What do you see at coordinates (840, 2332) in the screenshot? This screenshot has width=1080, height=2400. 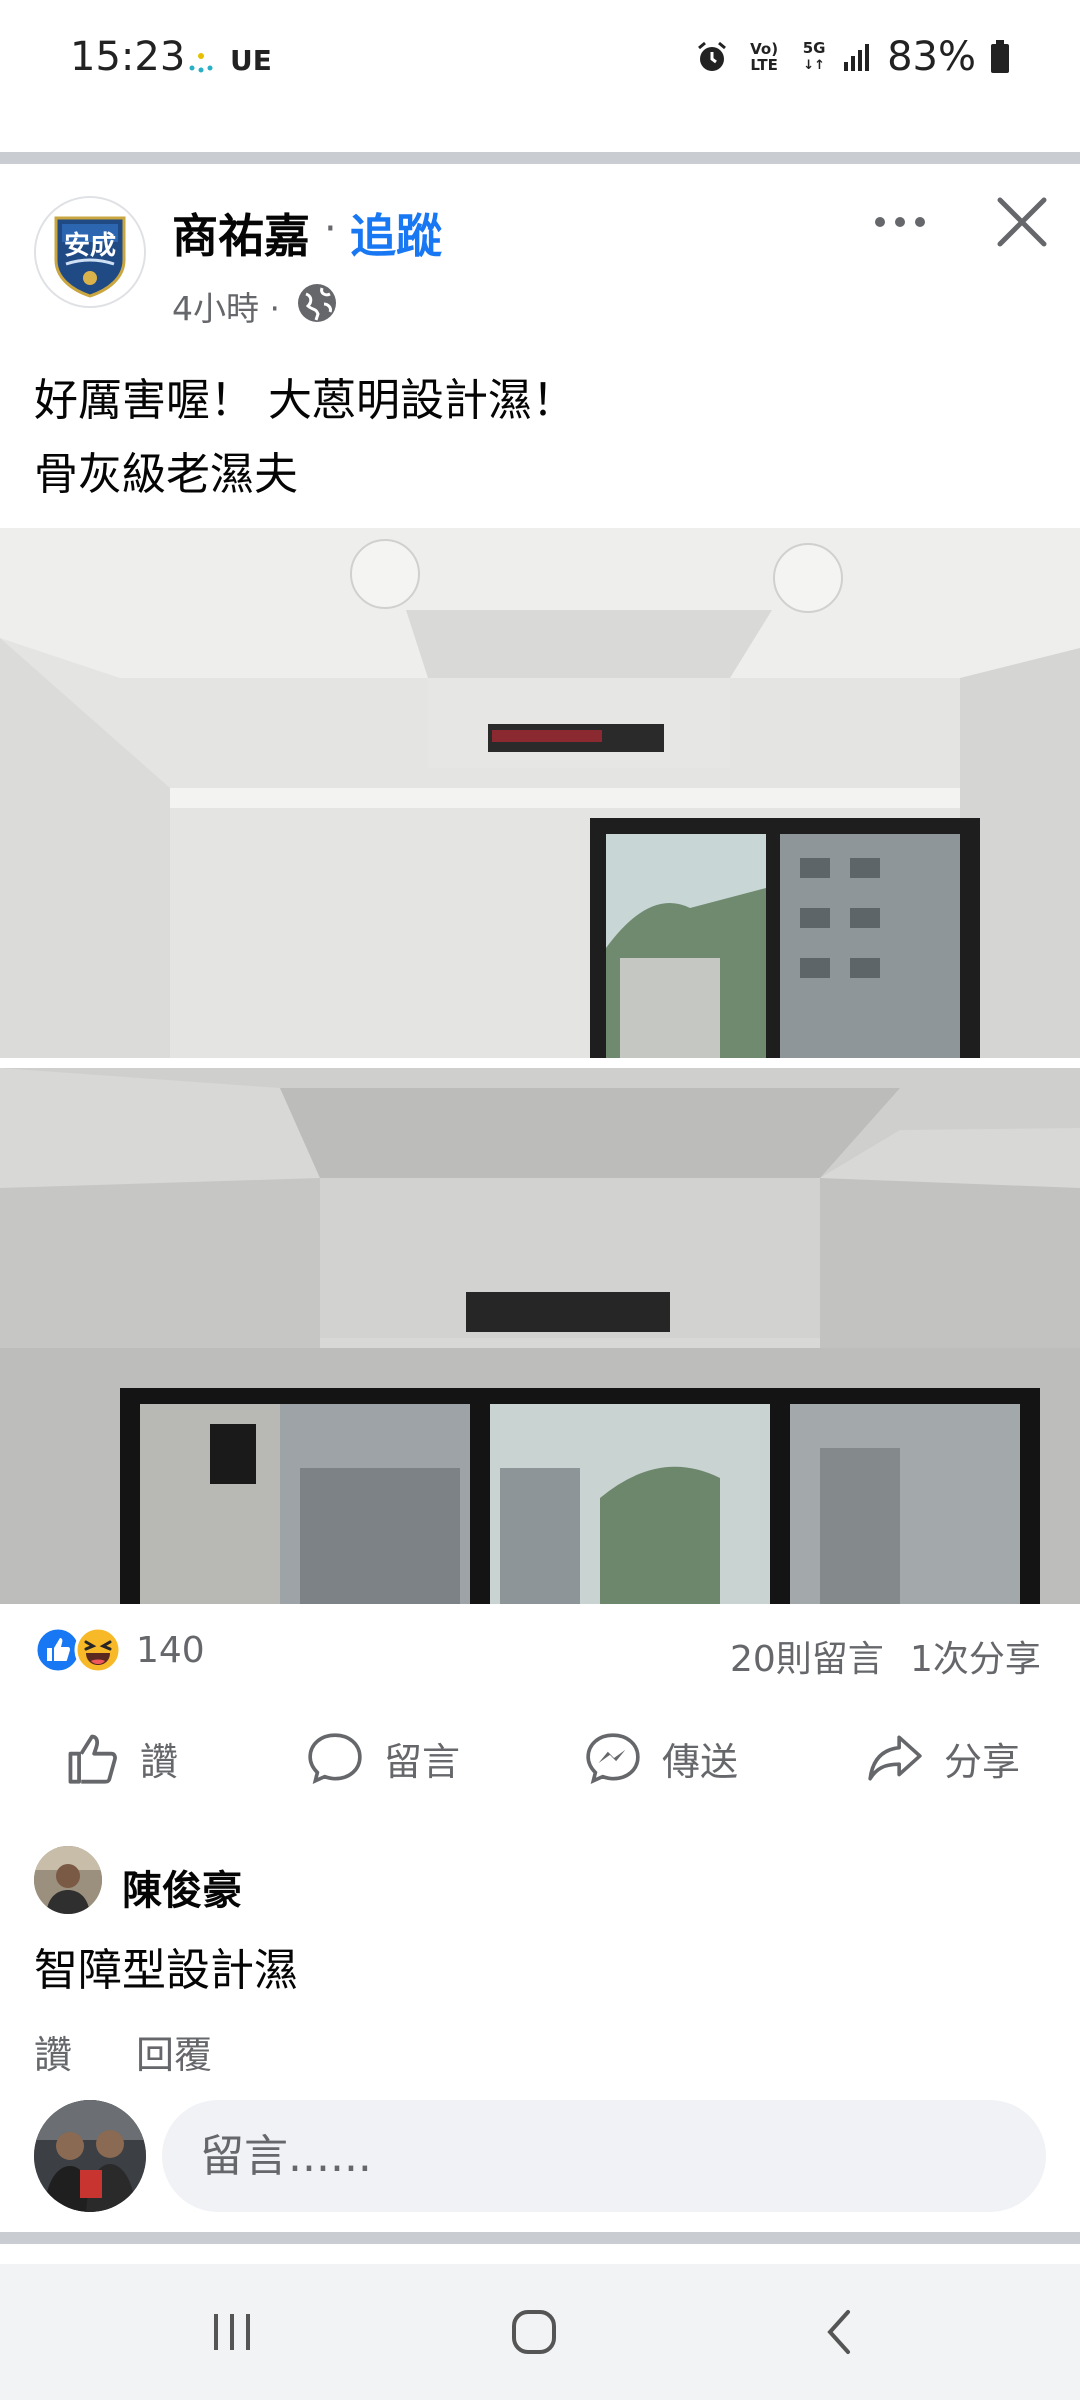 I see `back-icon` at bounding box center [840, 2332].